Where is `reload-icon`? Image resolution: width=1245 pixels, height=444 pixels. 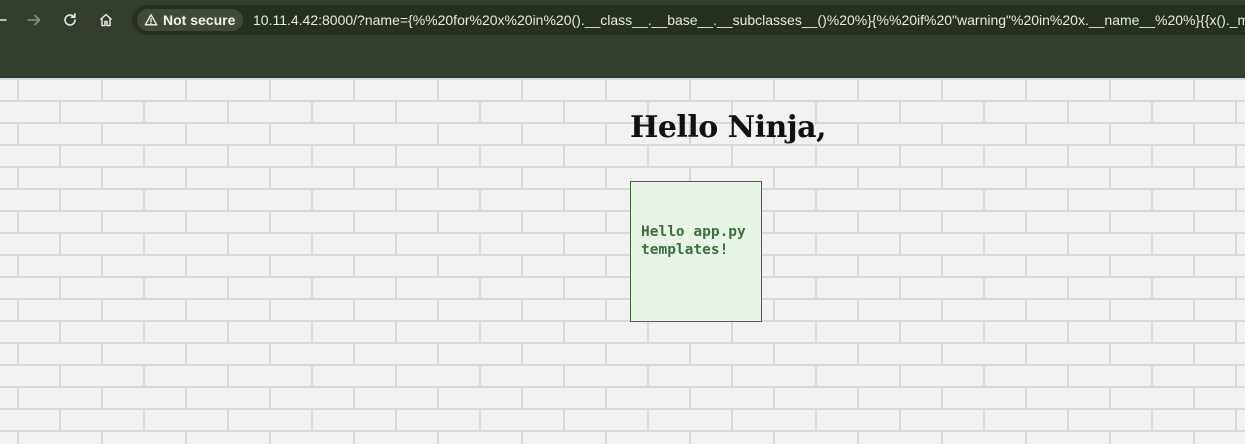 reload-icon is located at coordinates (70, 19).